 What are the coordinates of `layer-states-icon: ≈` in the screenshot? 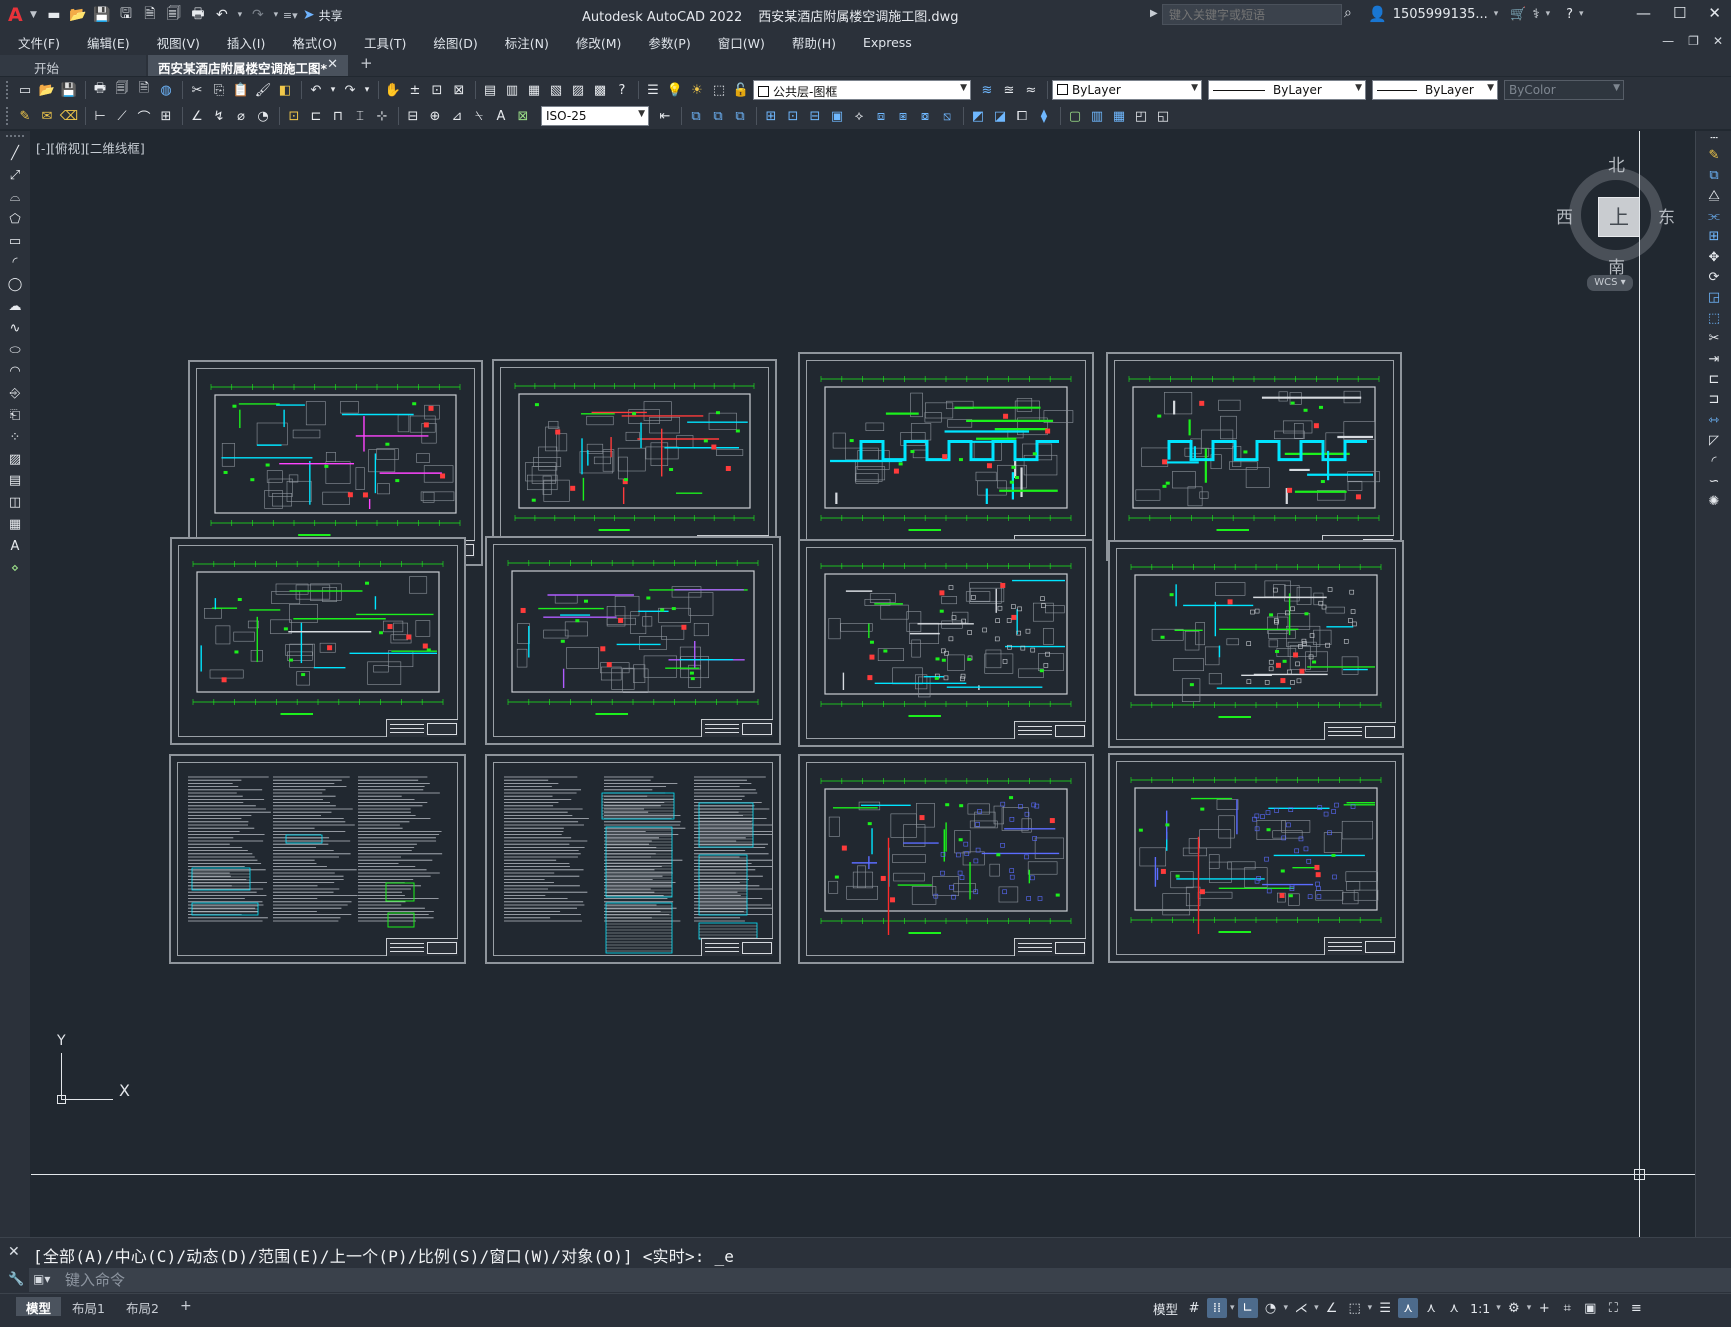 It's located at (1031, 90).